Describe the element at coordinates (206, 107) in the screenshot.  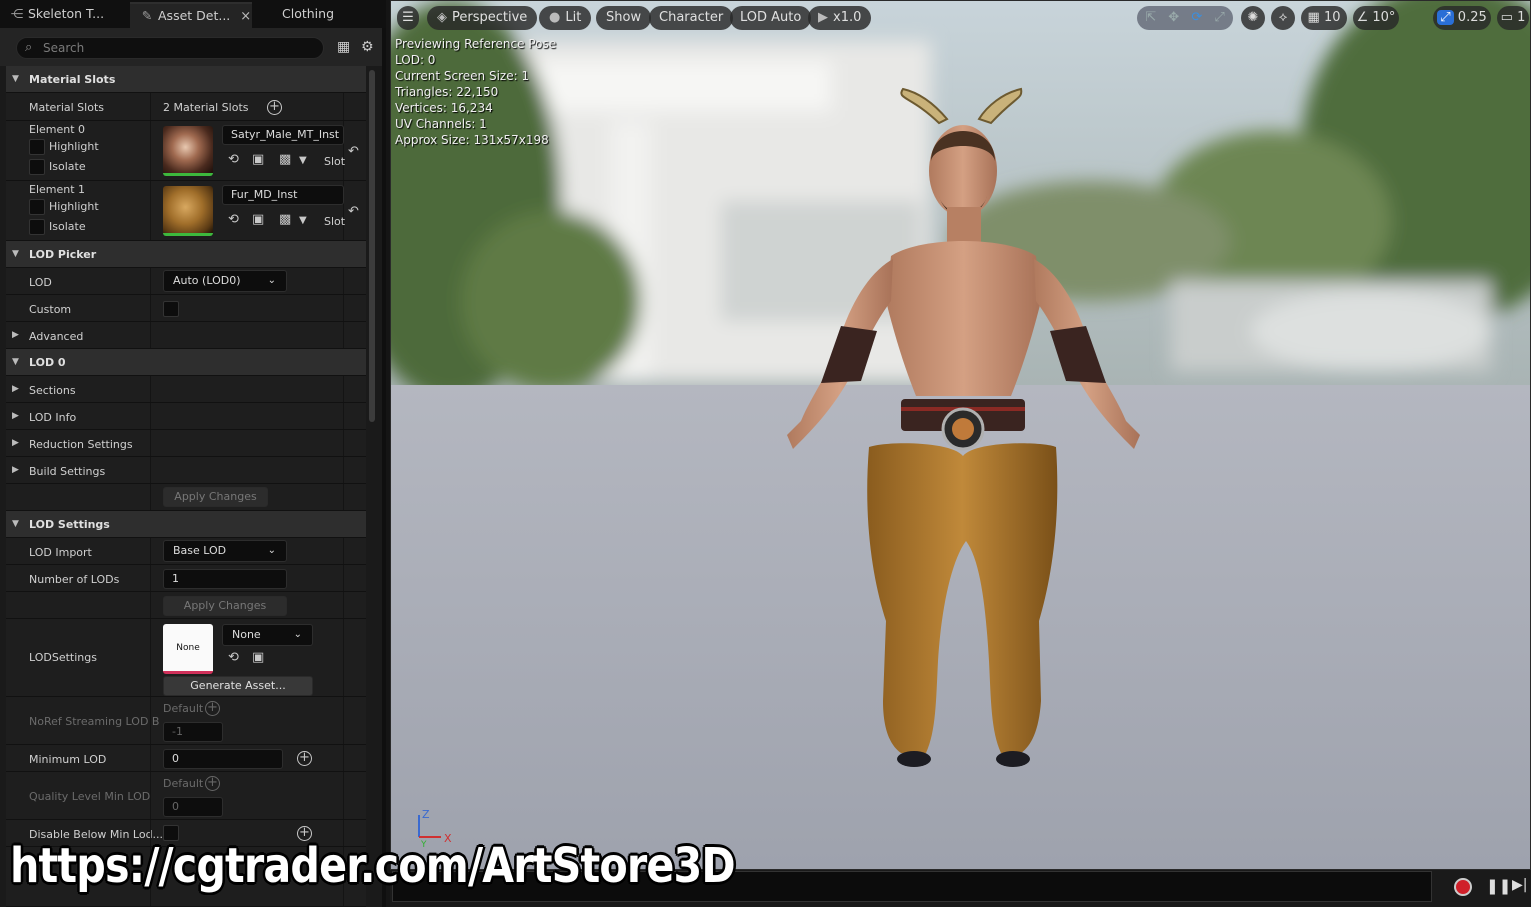
I see `material-slot-count: 2 Material Slots` at that location.